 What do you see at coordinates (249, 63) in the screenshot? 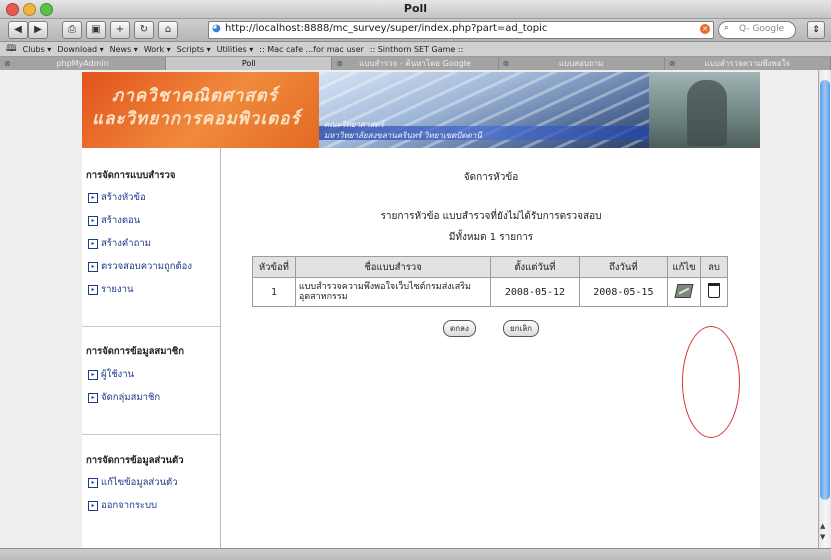
I see `tab-poll: Poll` at bounding box center [249, 63].